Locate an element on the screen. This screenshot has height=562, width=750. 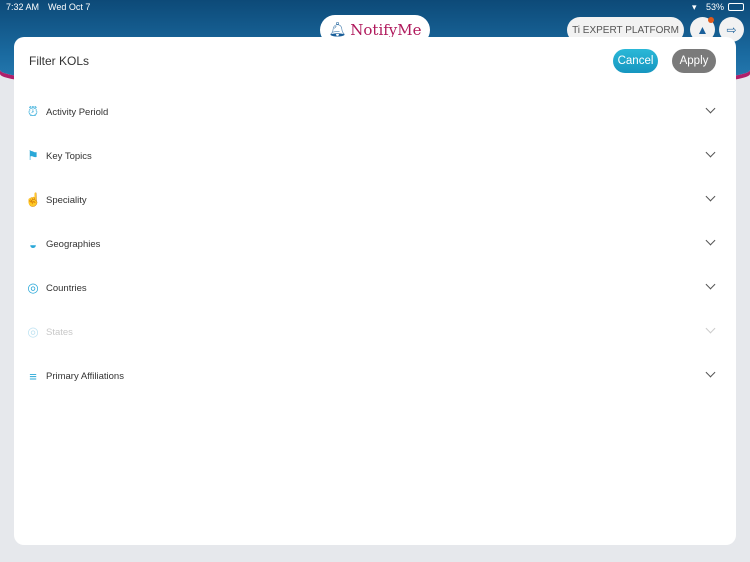
filter-row-speciality: ☝ Speciality is located at coordinates (375, 200).